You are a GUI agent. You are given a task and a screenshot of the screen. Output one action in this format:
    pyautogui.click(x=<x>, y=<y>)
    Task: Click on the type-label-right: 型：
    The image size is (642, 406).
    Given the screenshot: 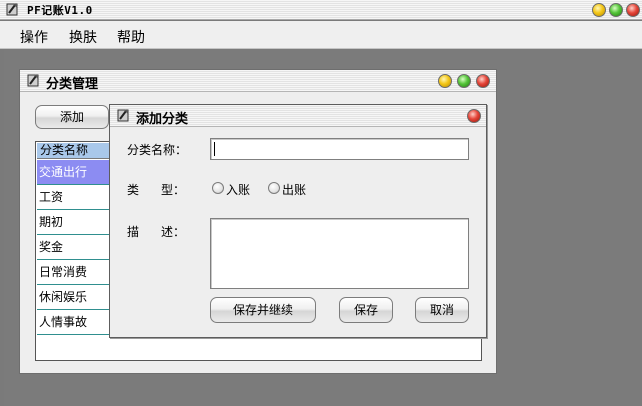 What is the action you would take?
    pyautogui.click(x=173, y=190)
    